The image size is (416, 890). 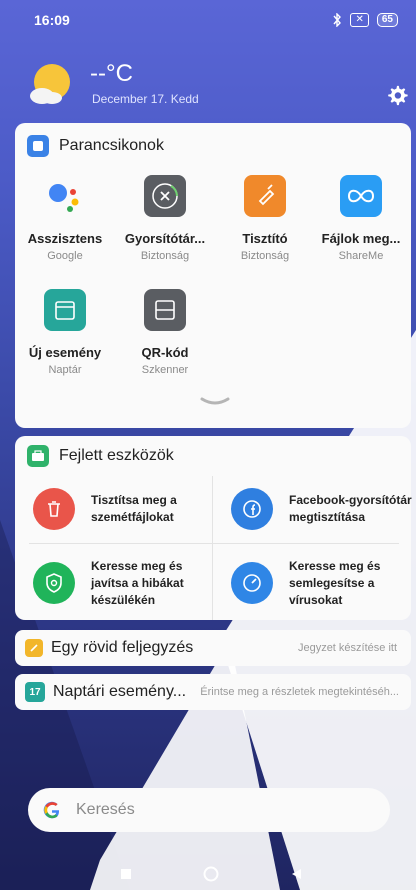 I want to click on search-placeholder: Keresés, so click(x=105, y=809).